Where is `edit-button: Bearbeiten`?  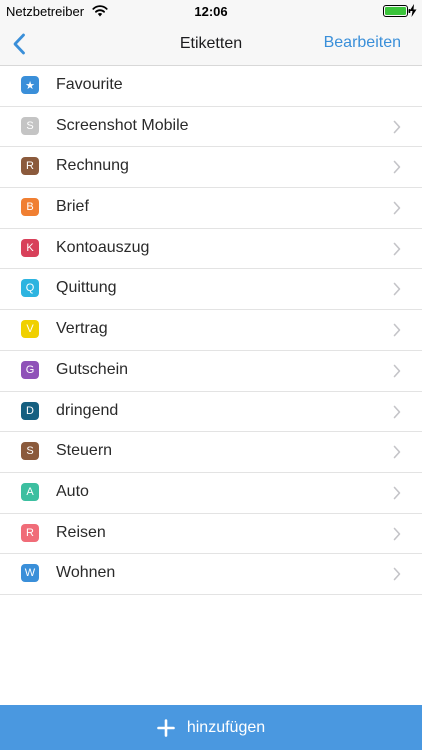
edit-button: Bearbeiten is located at coordinates (362, 43).